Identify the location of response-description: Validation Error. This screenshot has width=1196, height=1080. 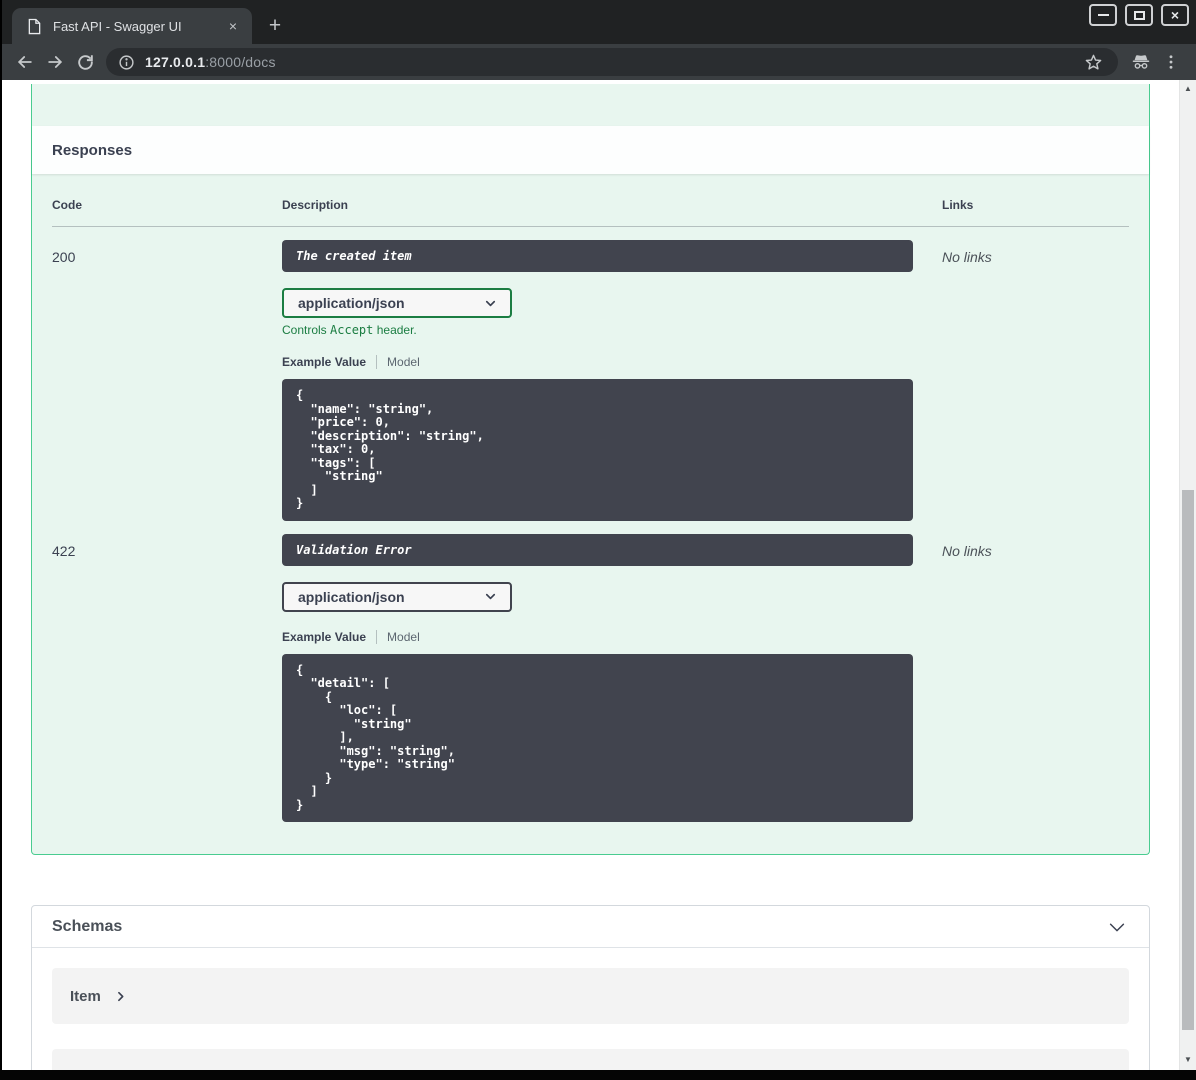
(597, 549).